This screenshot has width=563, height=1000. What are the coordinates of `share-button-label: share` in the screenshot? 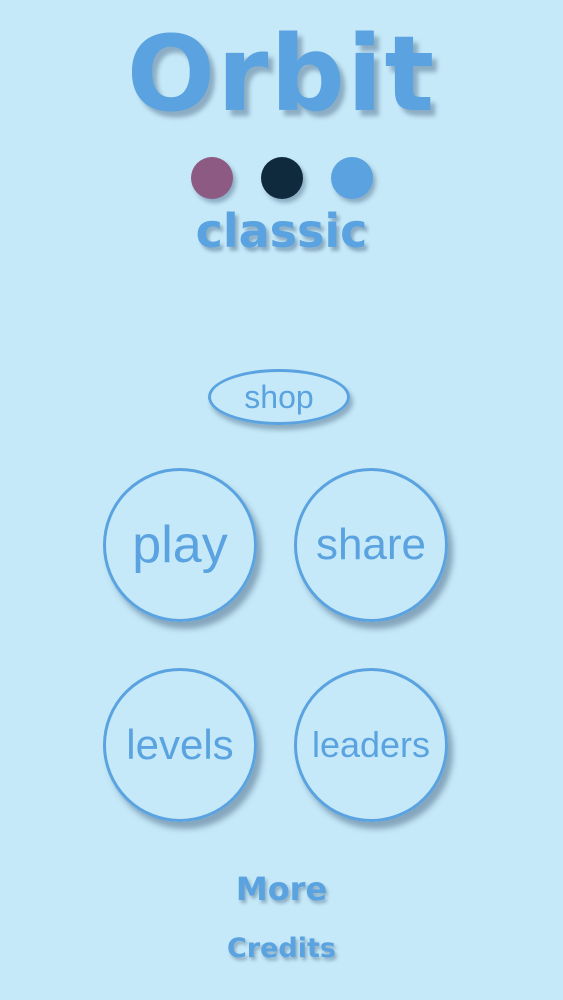 It's located at (371, 544).